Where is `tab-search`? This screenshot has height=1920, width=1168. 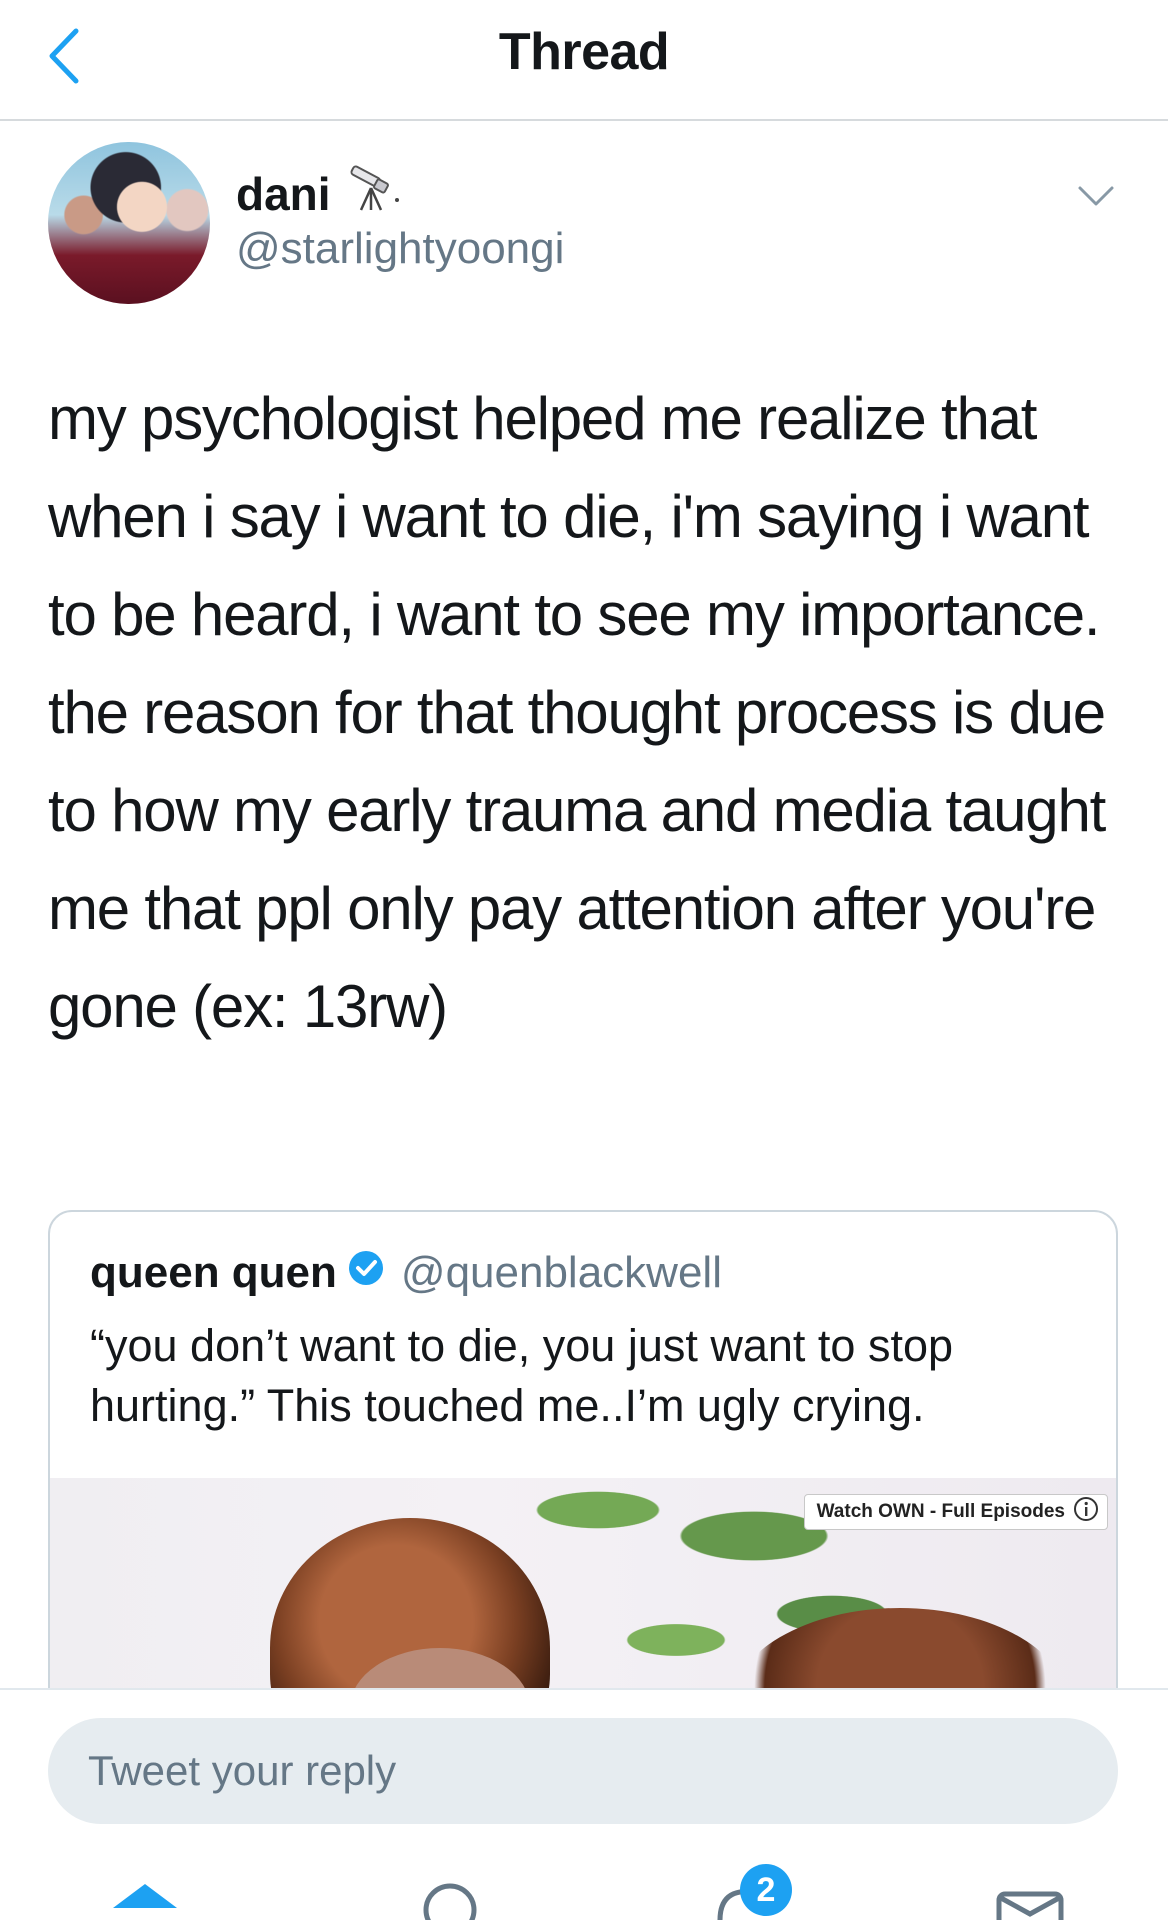
tab-search is located at coordinates (450, 1890).